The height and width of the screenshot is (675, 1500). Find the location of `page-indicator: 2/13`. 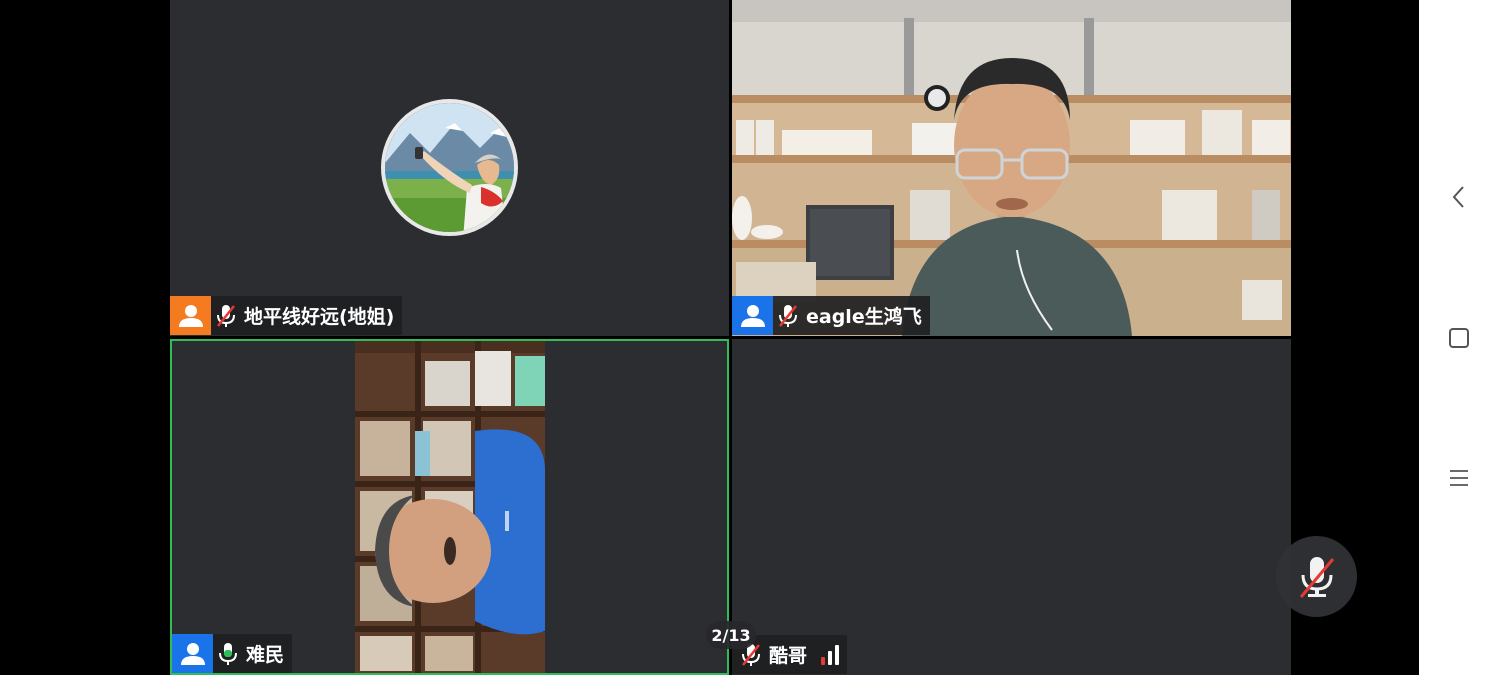

page-indicator: 2/13 is located at coordinates (731, 635).